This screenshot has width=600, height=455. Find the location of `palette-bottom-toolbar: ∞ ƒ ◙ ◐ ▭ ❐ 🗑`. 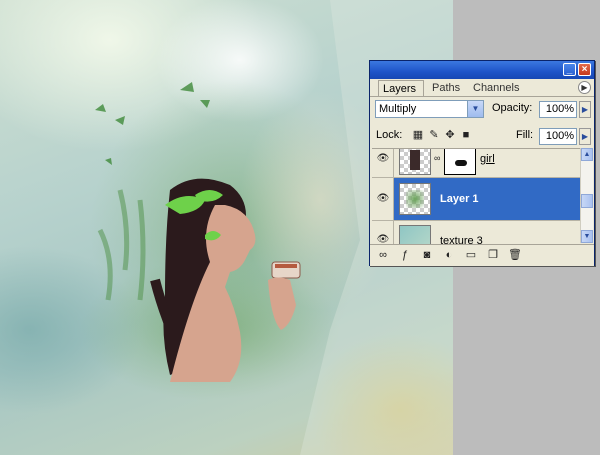

palette-bottom-toolbar: ∞ ƒ ◙ ◐ ▭ ❐ 🗑 is located at coordinates (482, 255).